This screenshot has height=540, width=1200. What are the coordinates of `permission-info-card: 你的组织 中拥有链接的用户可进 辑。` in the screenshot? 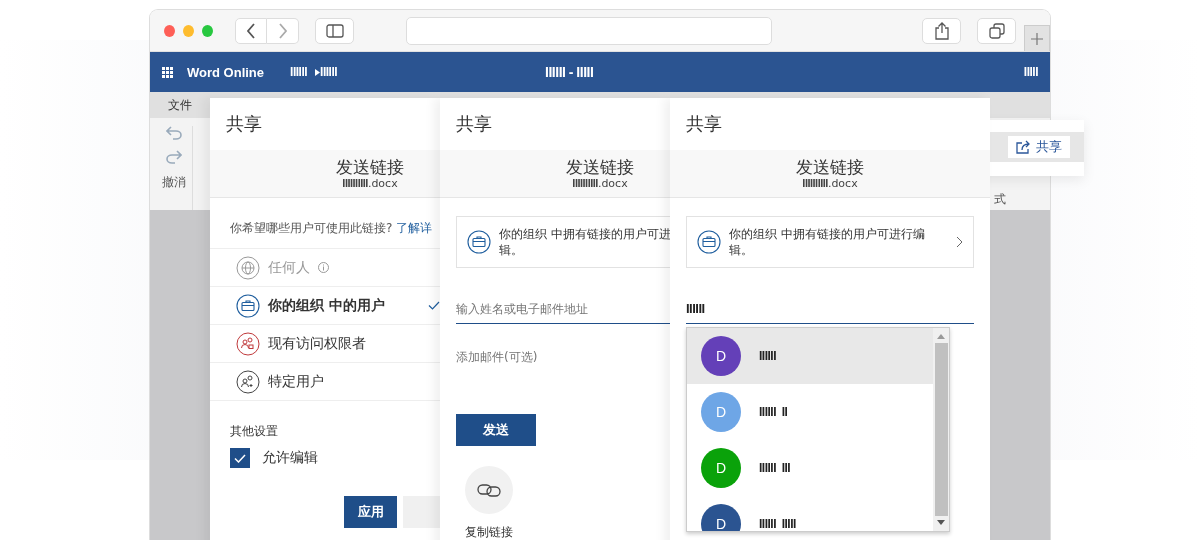 It's located at (563, 242).